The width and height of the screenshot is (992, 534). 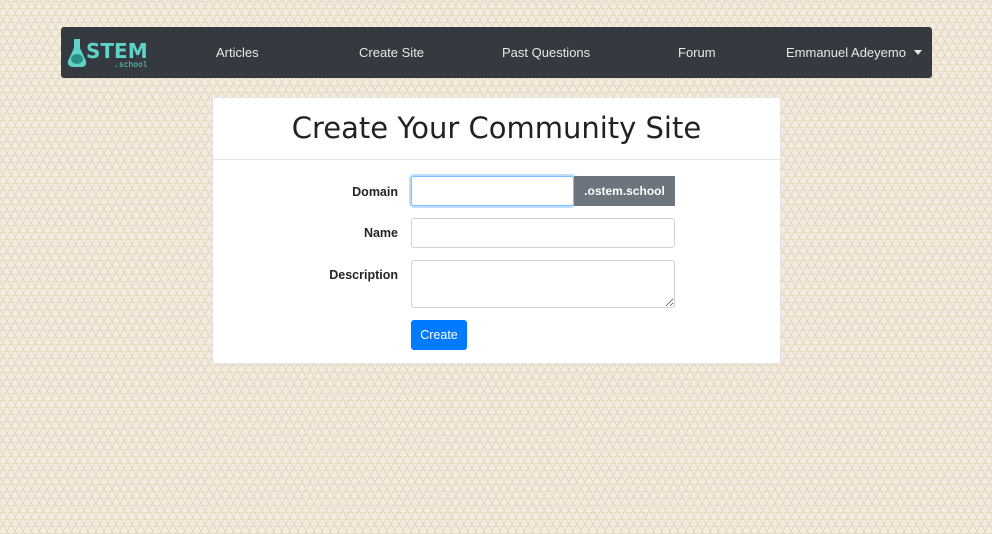 I want to click on nav-past-questions: Past Questions, so click(x=546, y=52).